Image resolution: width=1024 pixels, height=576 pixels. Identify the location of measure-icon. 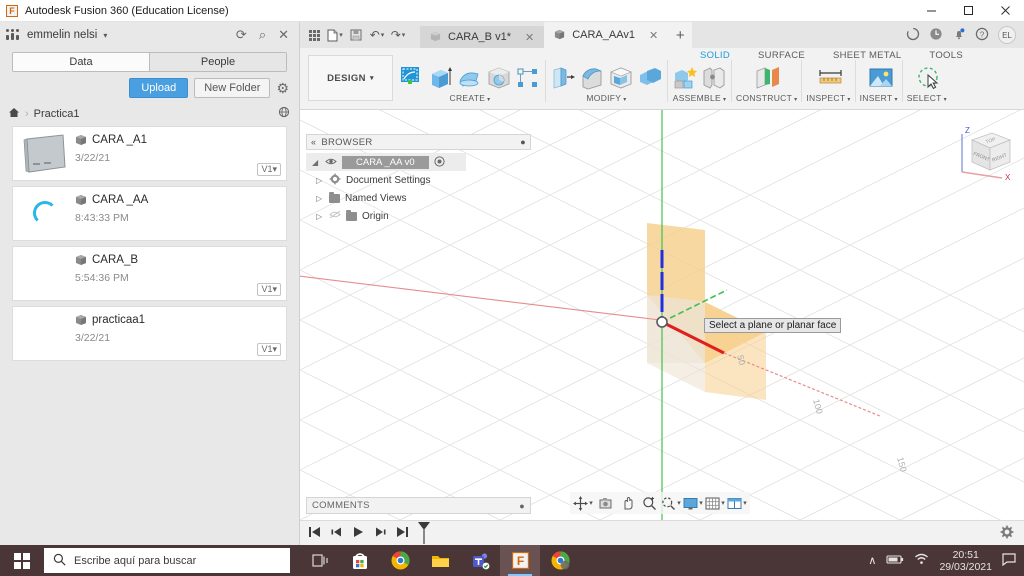
(829, 78).